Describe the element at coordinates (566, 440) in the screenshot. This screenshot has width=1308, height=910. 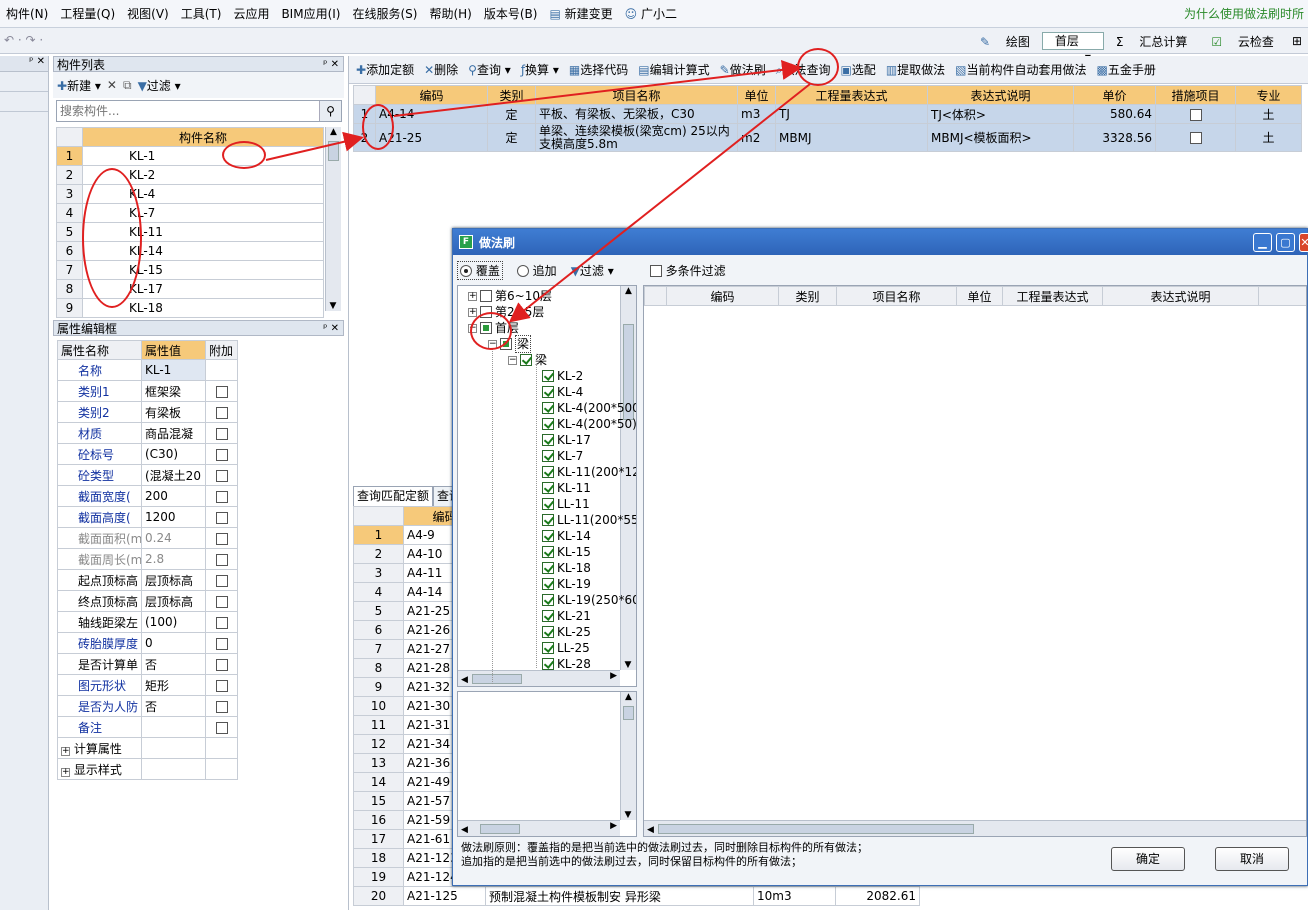
I see `tree-node-leaf: KL-17` at that location.